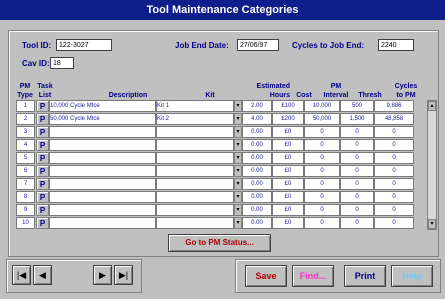 The height and width of the screenshot is (299, 445). Describe the element at coordinates (396, 45) in the screenshot. I see `cycles-to-job-end-field: 2240` at that location.